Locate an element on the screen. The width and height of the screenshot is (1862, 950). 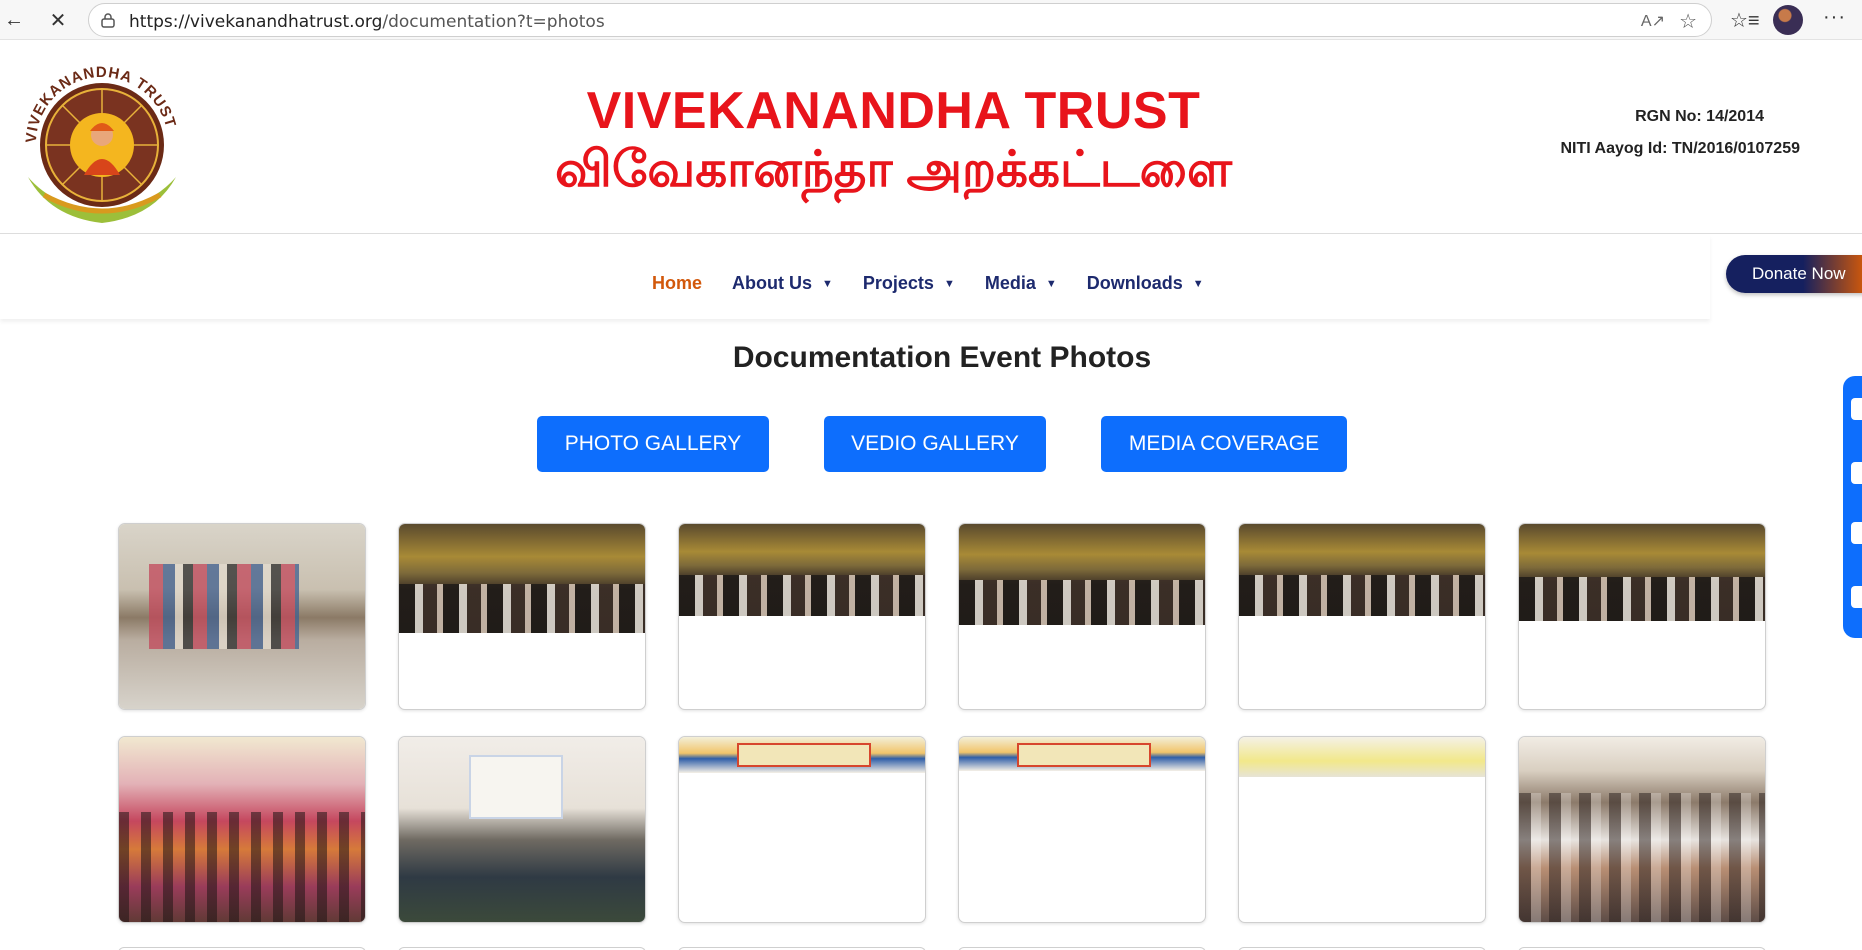
instagram-icon is located at coordinates (1856, 597).